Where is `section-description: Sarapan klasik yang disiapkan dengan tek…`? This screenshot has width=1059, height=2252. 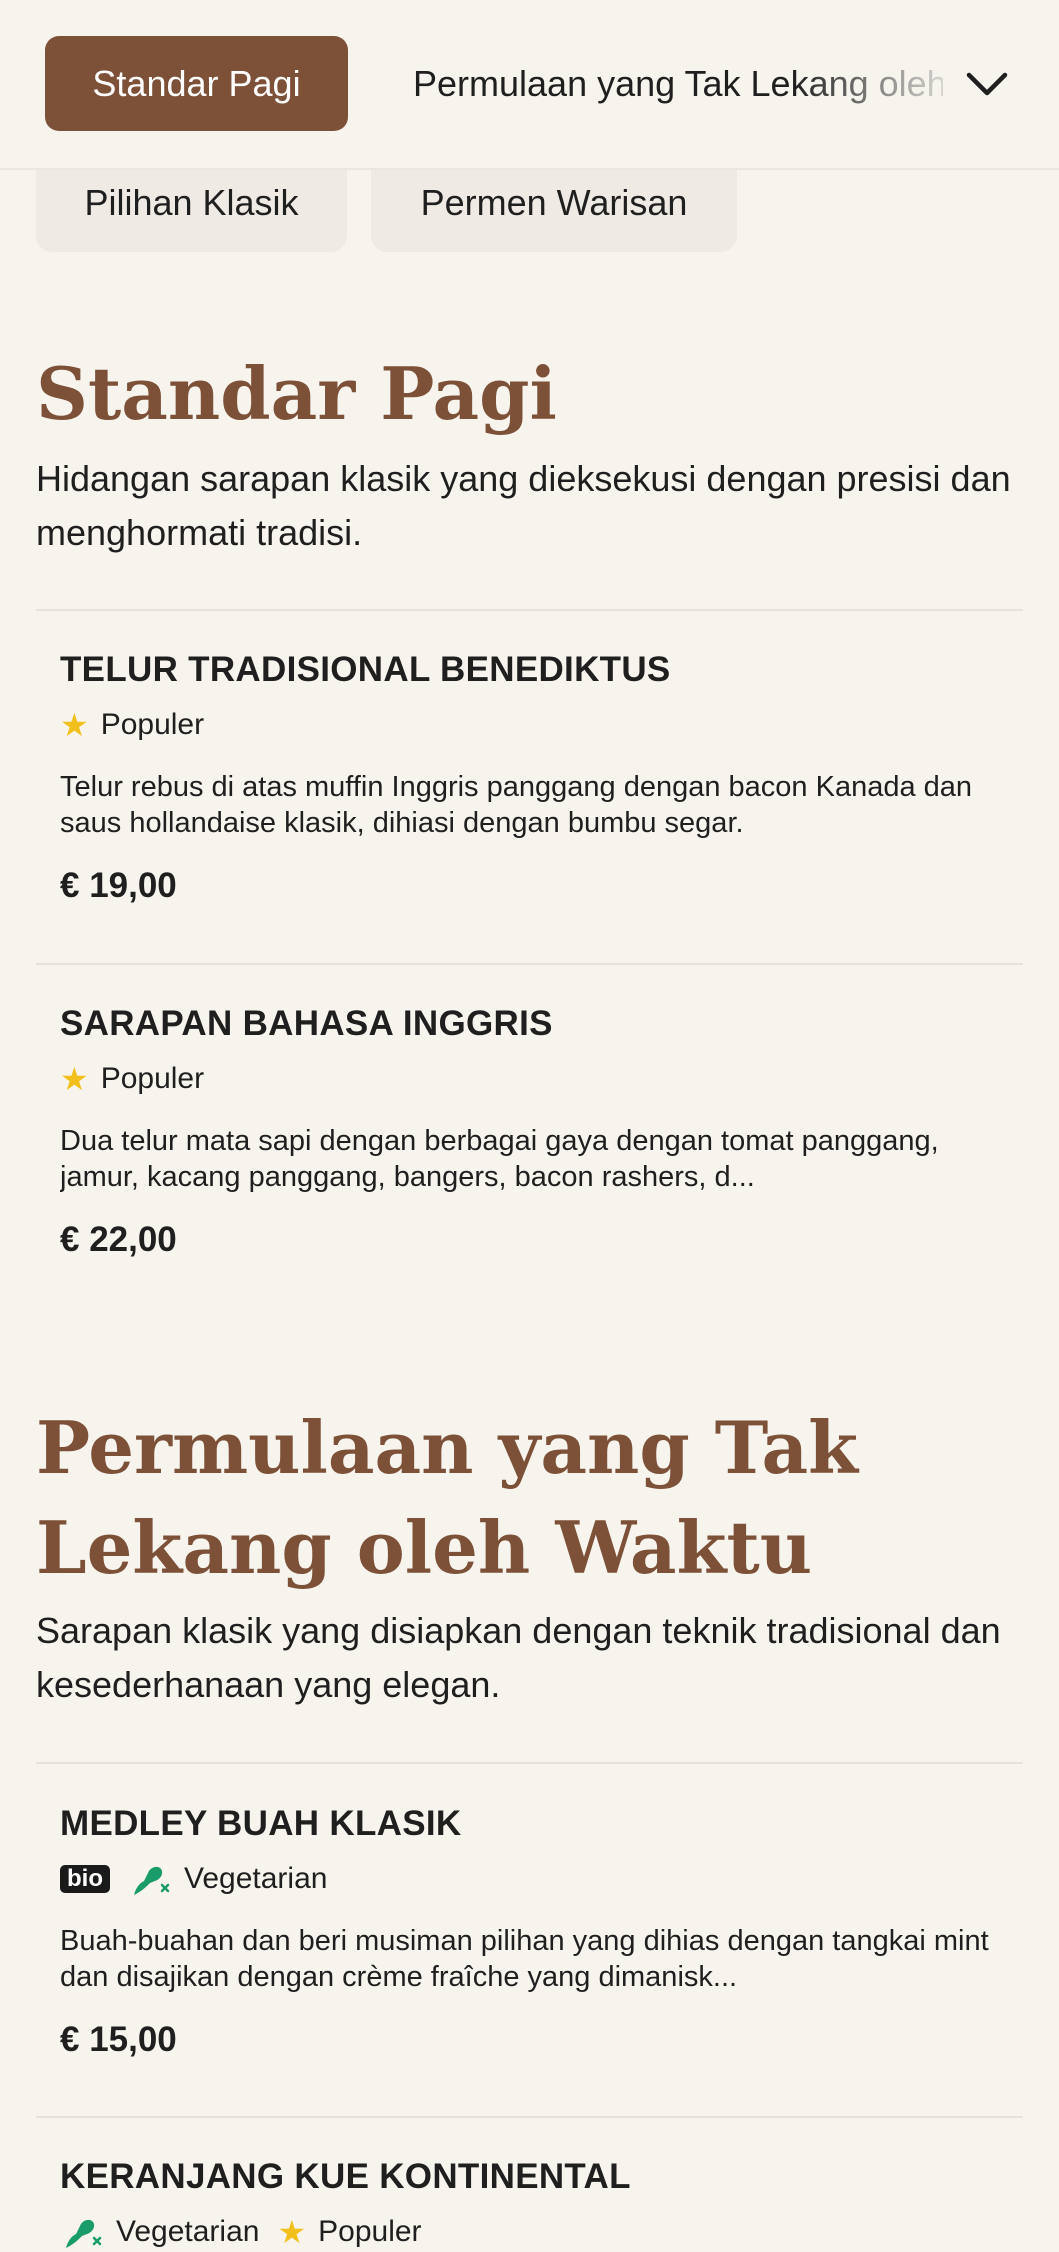 section-description: Sarapan klasik yang disiapkan dengan tek… is located at coordinates (518, 1657).